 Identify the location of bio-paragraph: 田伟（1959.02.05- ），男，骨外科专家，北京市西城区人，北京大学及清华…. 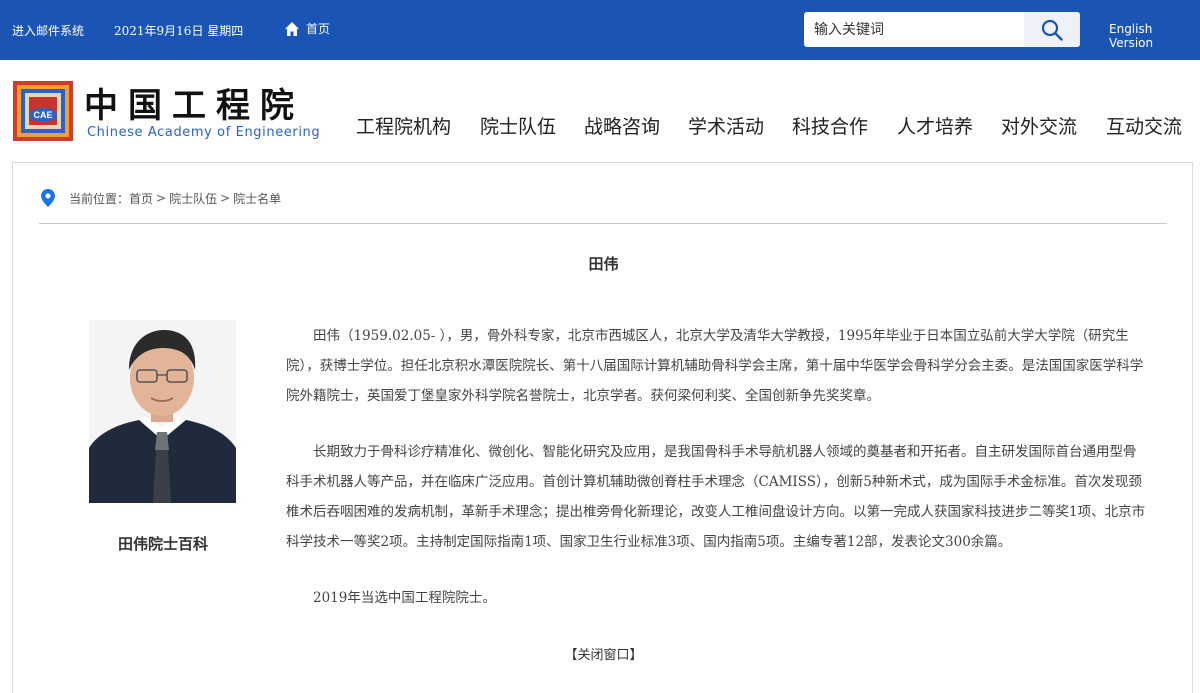
(715, 366).